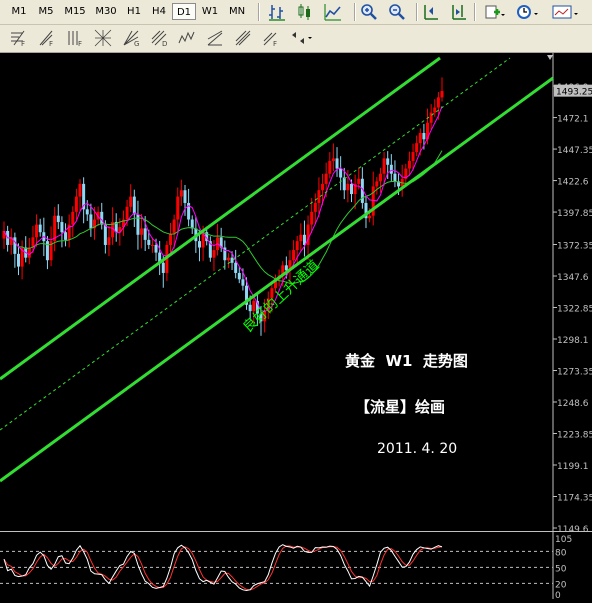 The width and height of the screenshot is (592, 603). I want to click on stochastic-level-label: 0, so click(558, 595).